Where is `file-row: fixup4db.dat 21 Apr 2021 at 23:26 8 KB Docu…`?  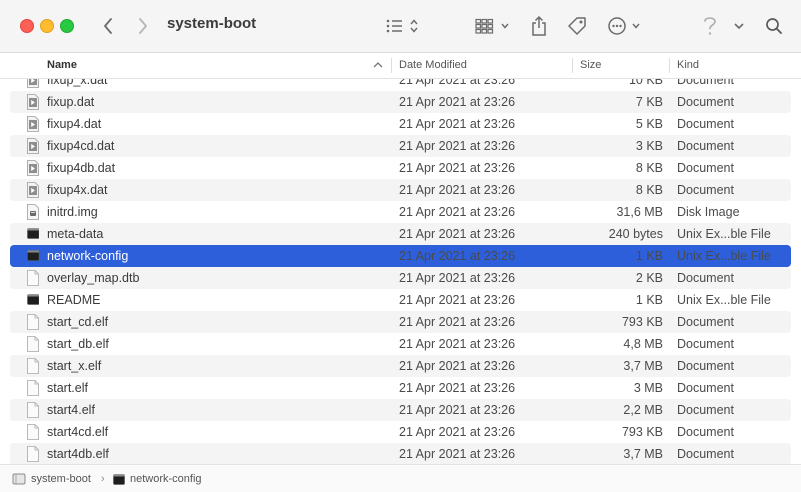 file-row: fixup4db.dat 21 Apr 2021 at 23:26 8 KB Docu… is located at coordinates (400, 168).